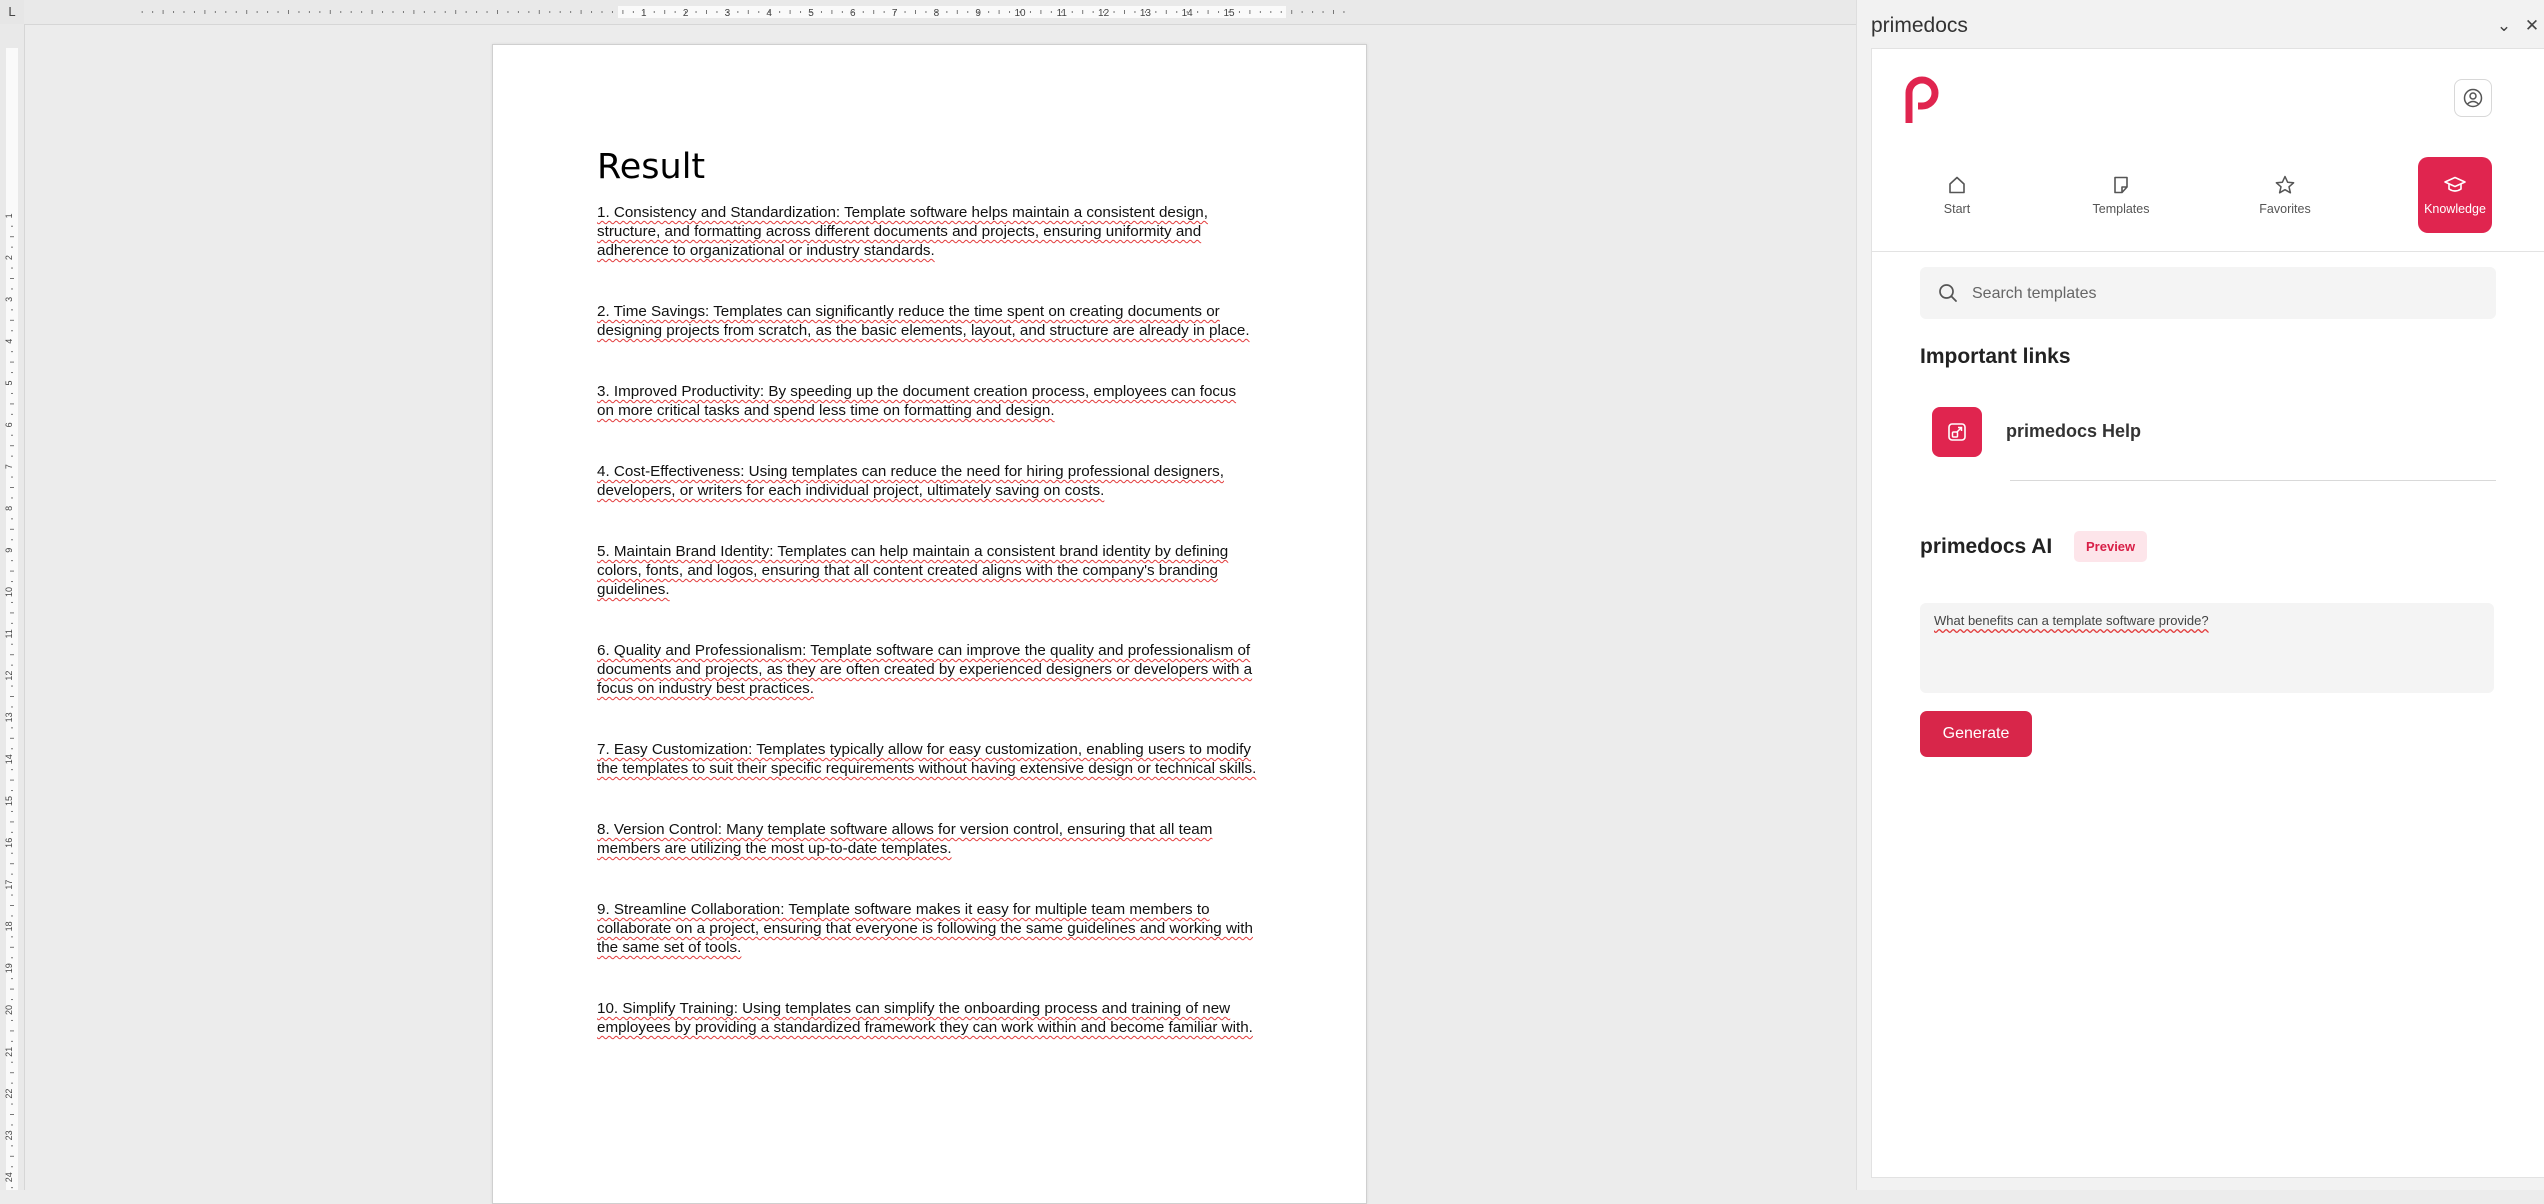 The width and height of the screenshot is (2544, 1204). I want to click on horizontal-ruler: 1 2 3 4 5 6 7 8 9 10 11 12 13 14 15, so click(940, 12).